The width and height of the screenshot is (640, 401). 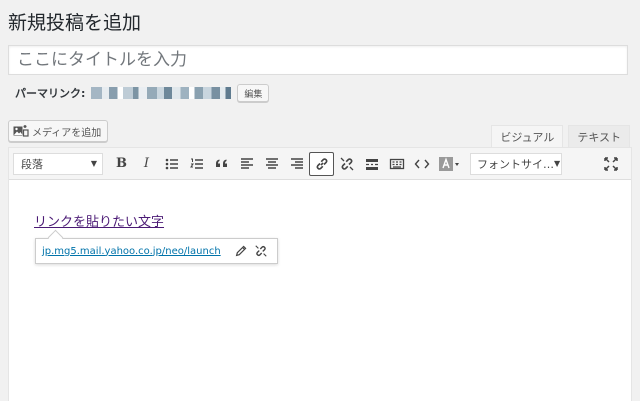 I want to click on link-icon, so click(x=321, y=163).